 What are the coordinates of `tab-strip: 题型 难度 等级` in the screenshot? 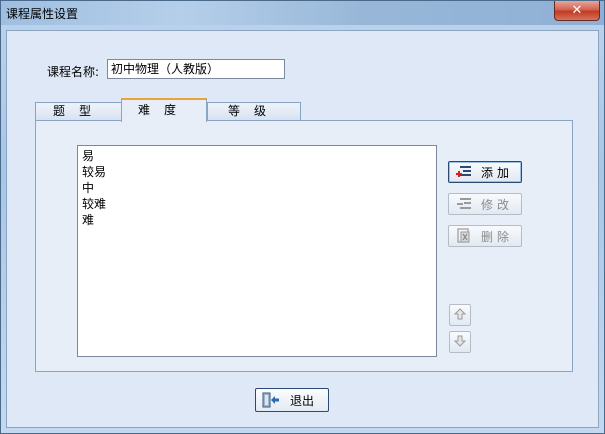 It's located at (185, 110).